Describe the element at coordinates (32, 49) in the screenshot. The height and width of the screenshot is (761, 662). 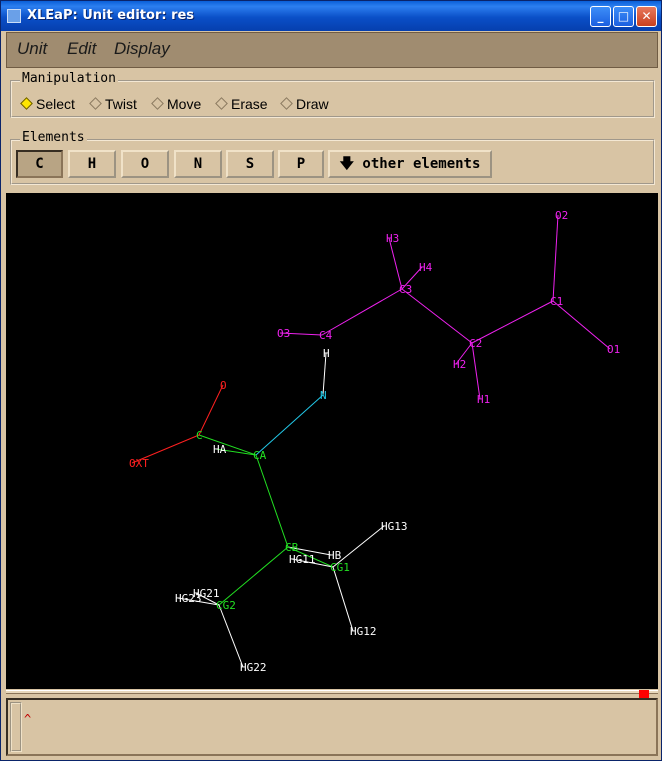
I see `menu-unit: Unit` at that location.